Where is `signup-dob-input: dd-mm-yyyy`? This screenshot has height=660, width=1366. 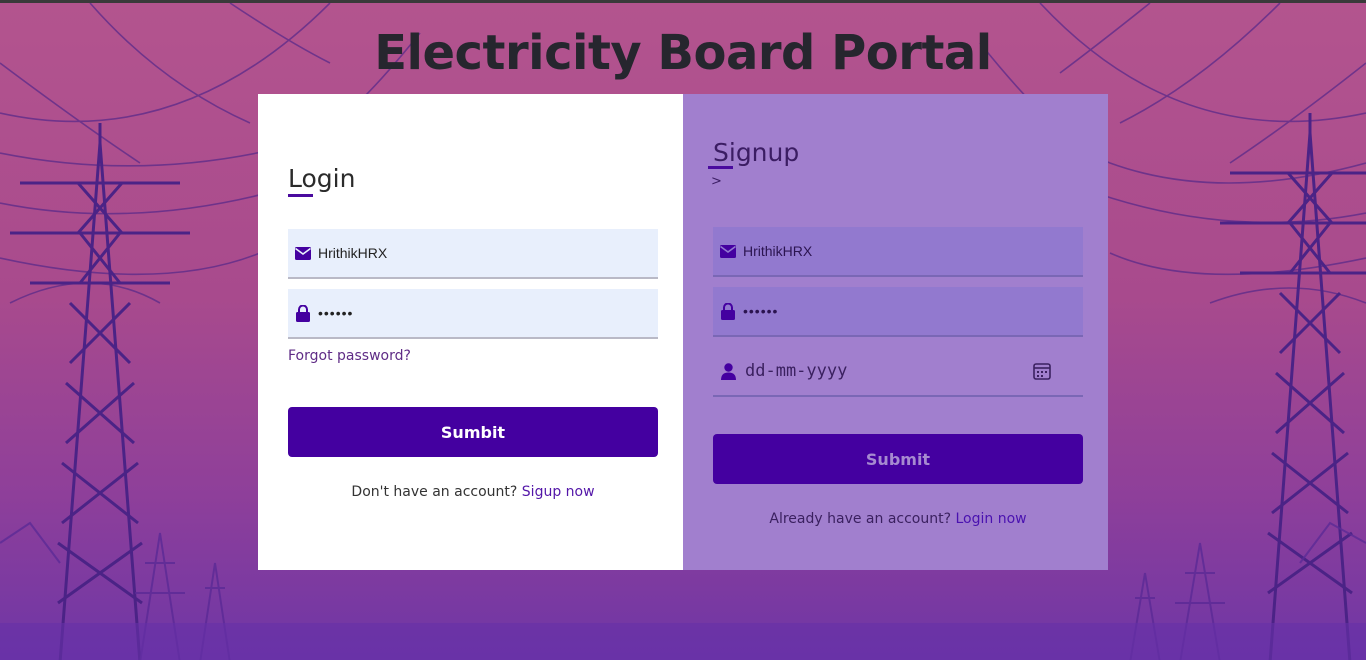
signup-dob-input: dd-mm-yyyy is located at coordinates (888, 371).